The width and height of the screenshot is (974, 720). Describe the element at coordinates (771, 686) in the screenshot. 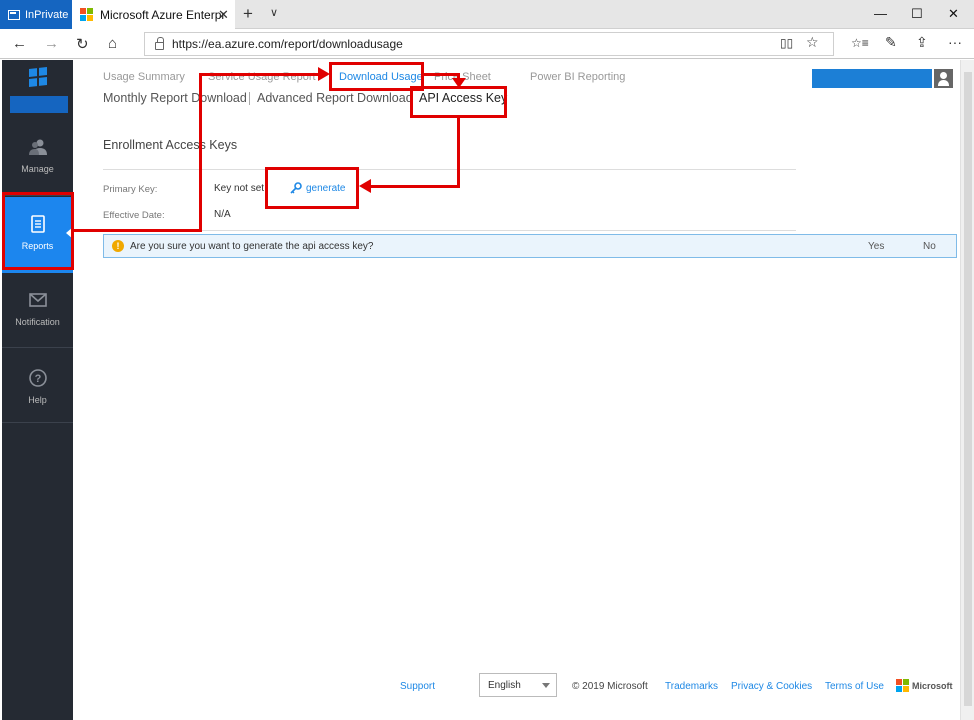

I see `privacy-cookies-link: Privacy & Cookies` at that location.